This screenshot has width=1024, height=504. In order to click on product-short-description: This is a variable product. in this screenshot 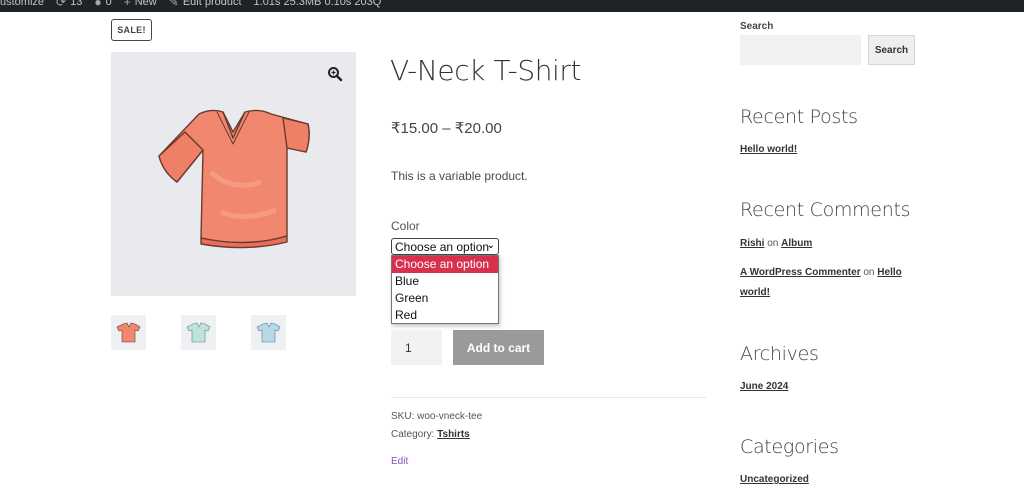, I will do `click(459, 176)`.